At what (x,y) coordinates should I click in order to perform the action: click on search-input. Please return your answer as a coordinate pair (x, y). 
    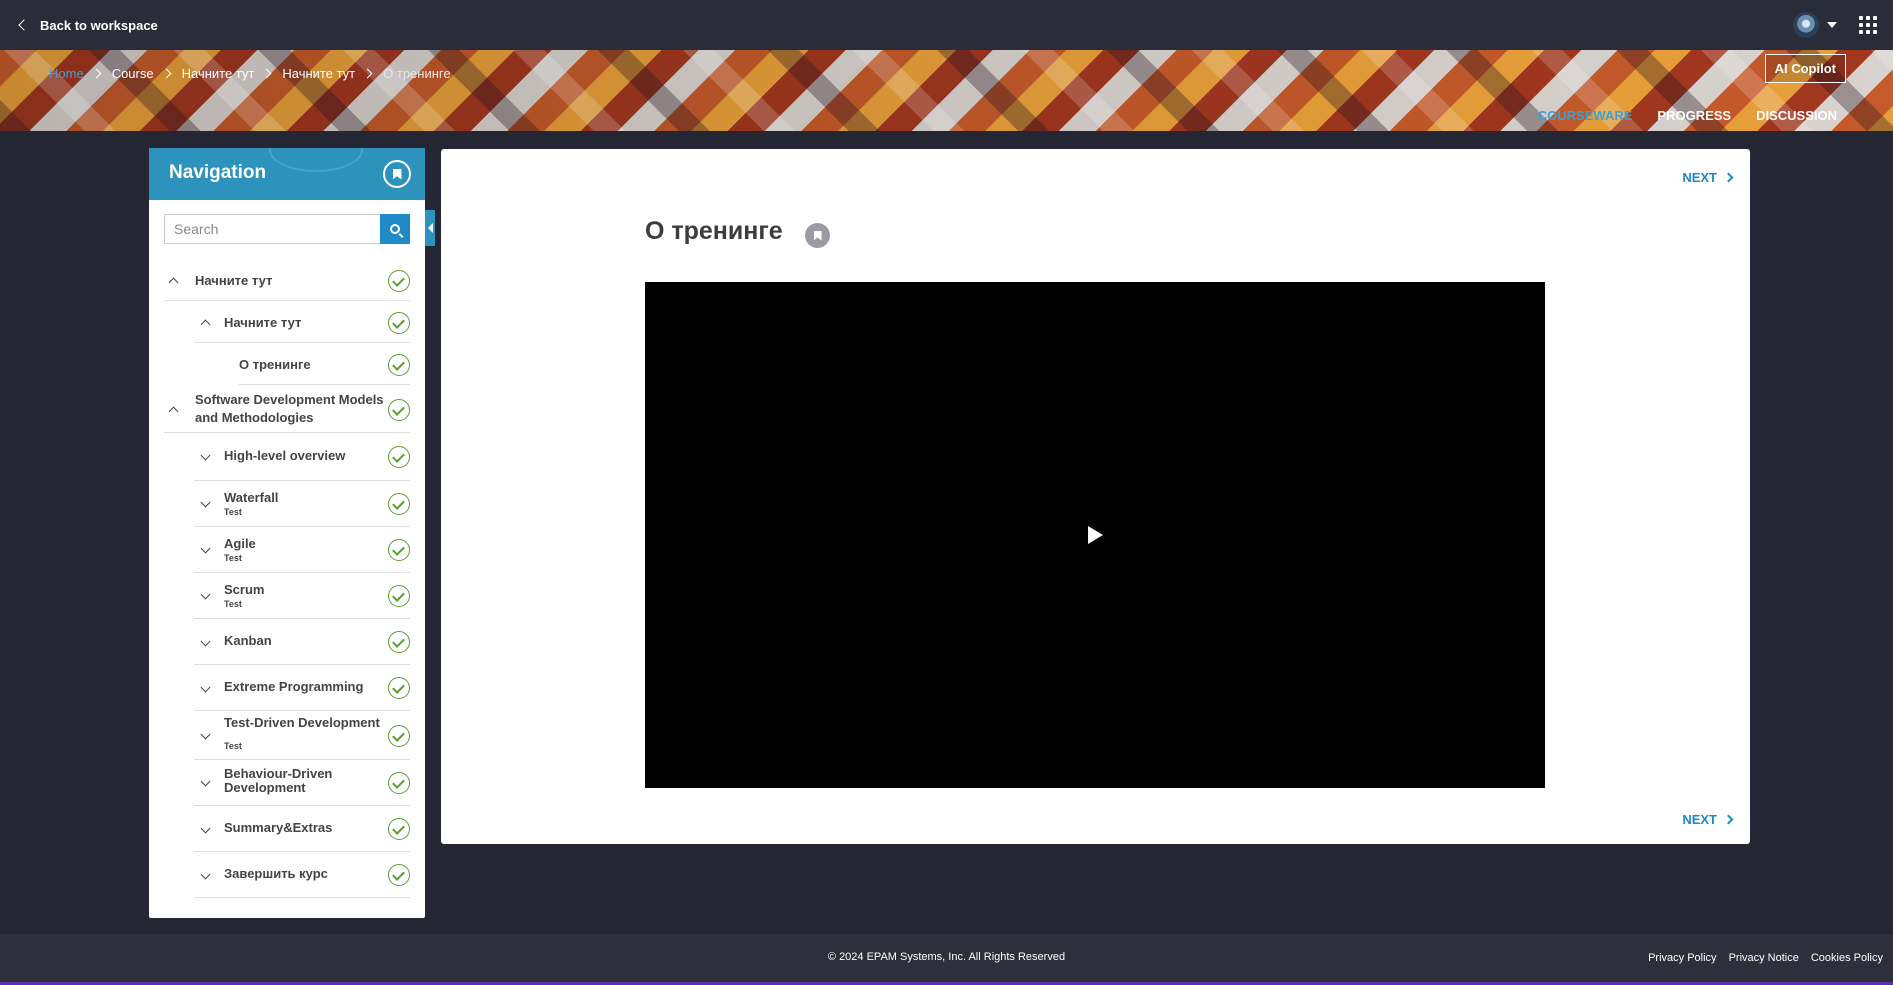
    Looking at the image, I should click on (272, 229).